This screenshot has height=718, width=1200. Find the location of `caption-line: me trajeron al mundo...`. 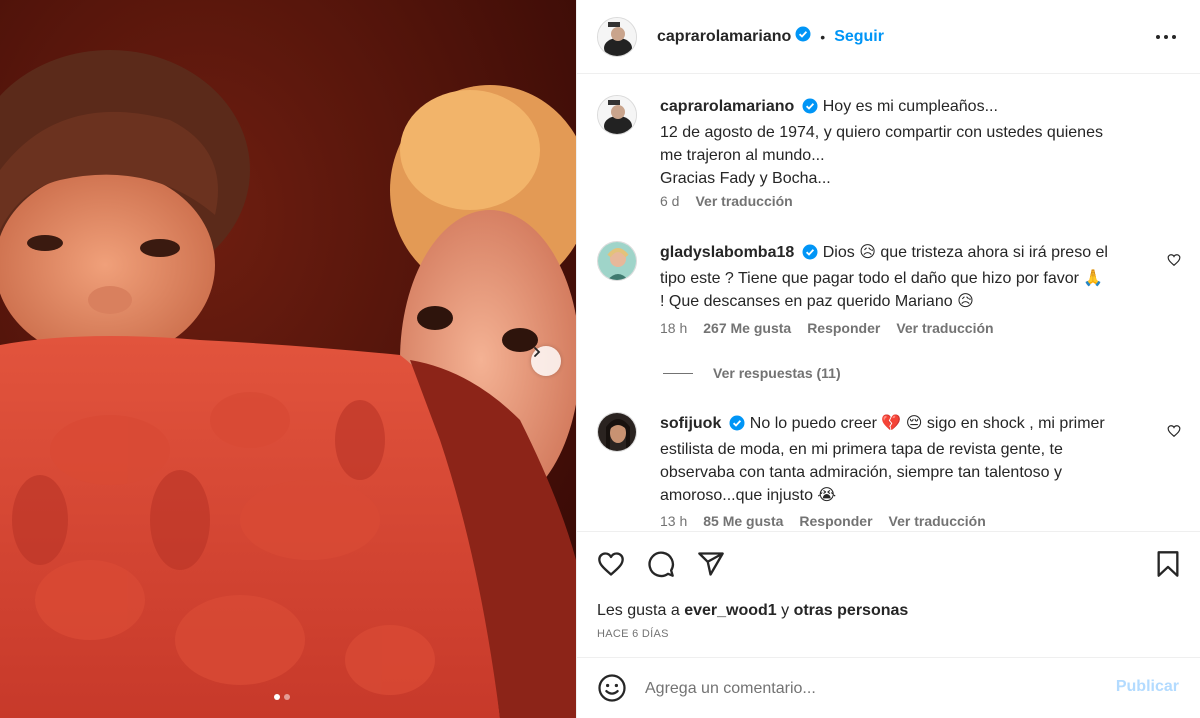

caption-line: me trajeron al mundo... is located at coordinates (742, 155).